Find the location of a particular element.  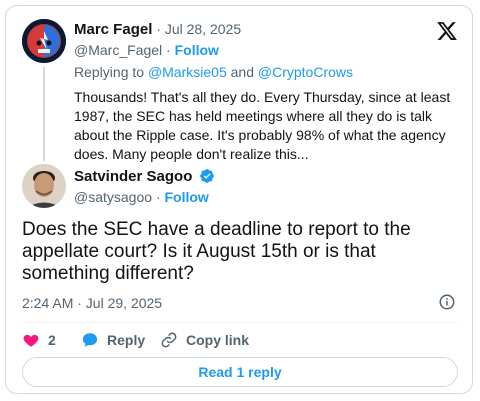

parent-follow-link: Follow is located at coordinates (197, 50).